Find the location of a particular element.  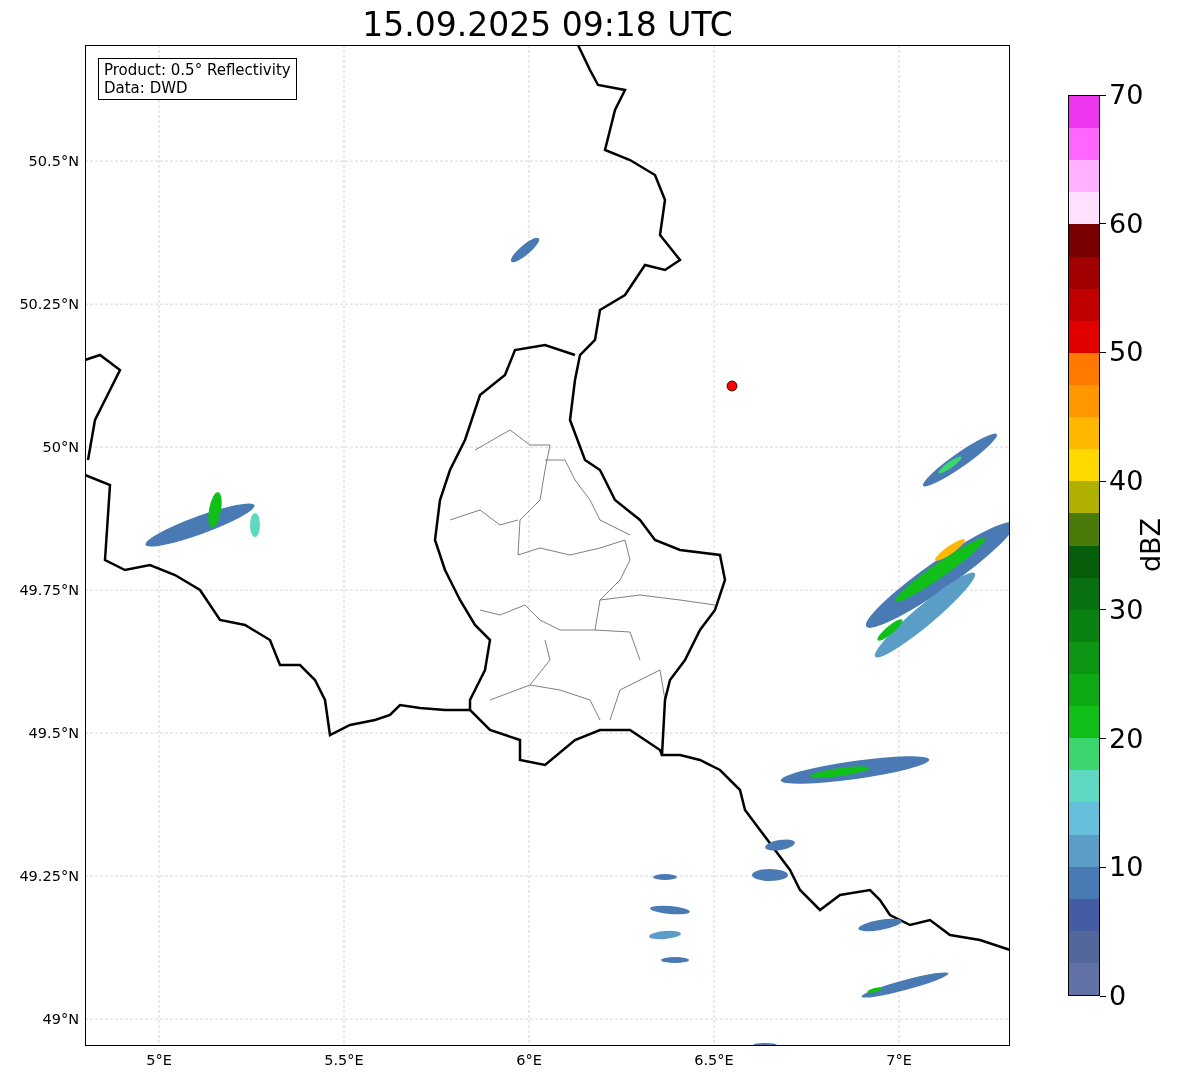

y-tick-label: 49.5°N is located at coordinates (53, 733).